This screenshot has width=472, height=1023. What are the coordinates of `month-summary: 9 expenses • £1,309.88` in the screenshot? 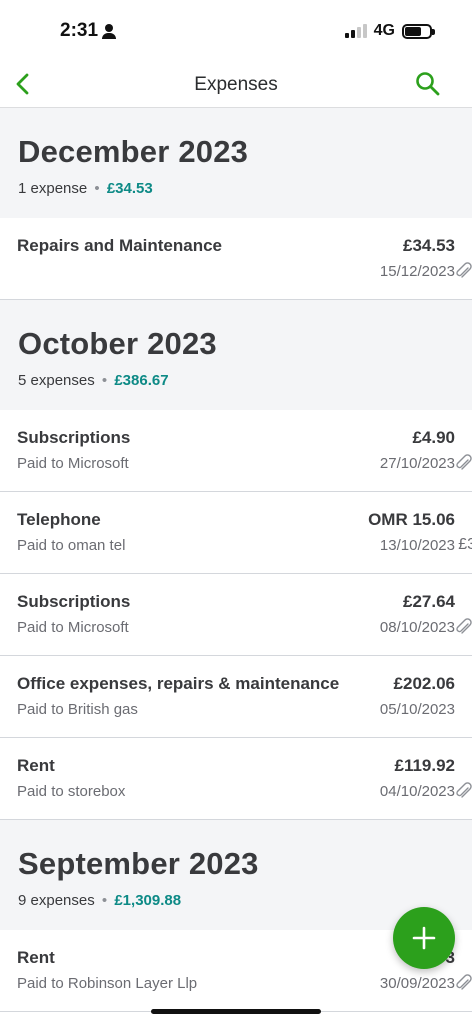 It's located at (236, 900).